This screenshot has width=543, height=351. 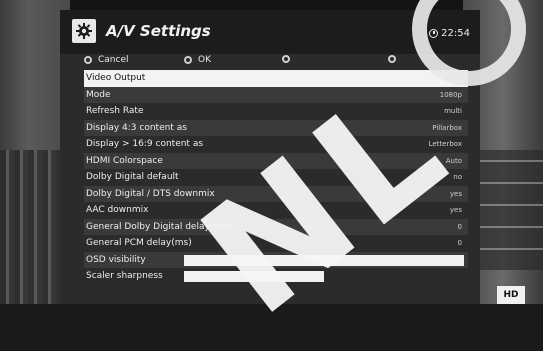 I want to click on setting-label: Video Output, so click(x=116, y=78).